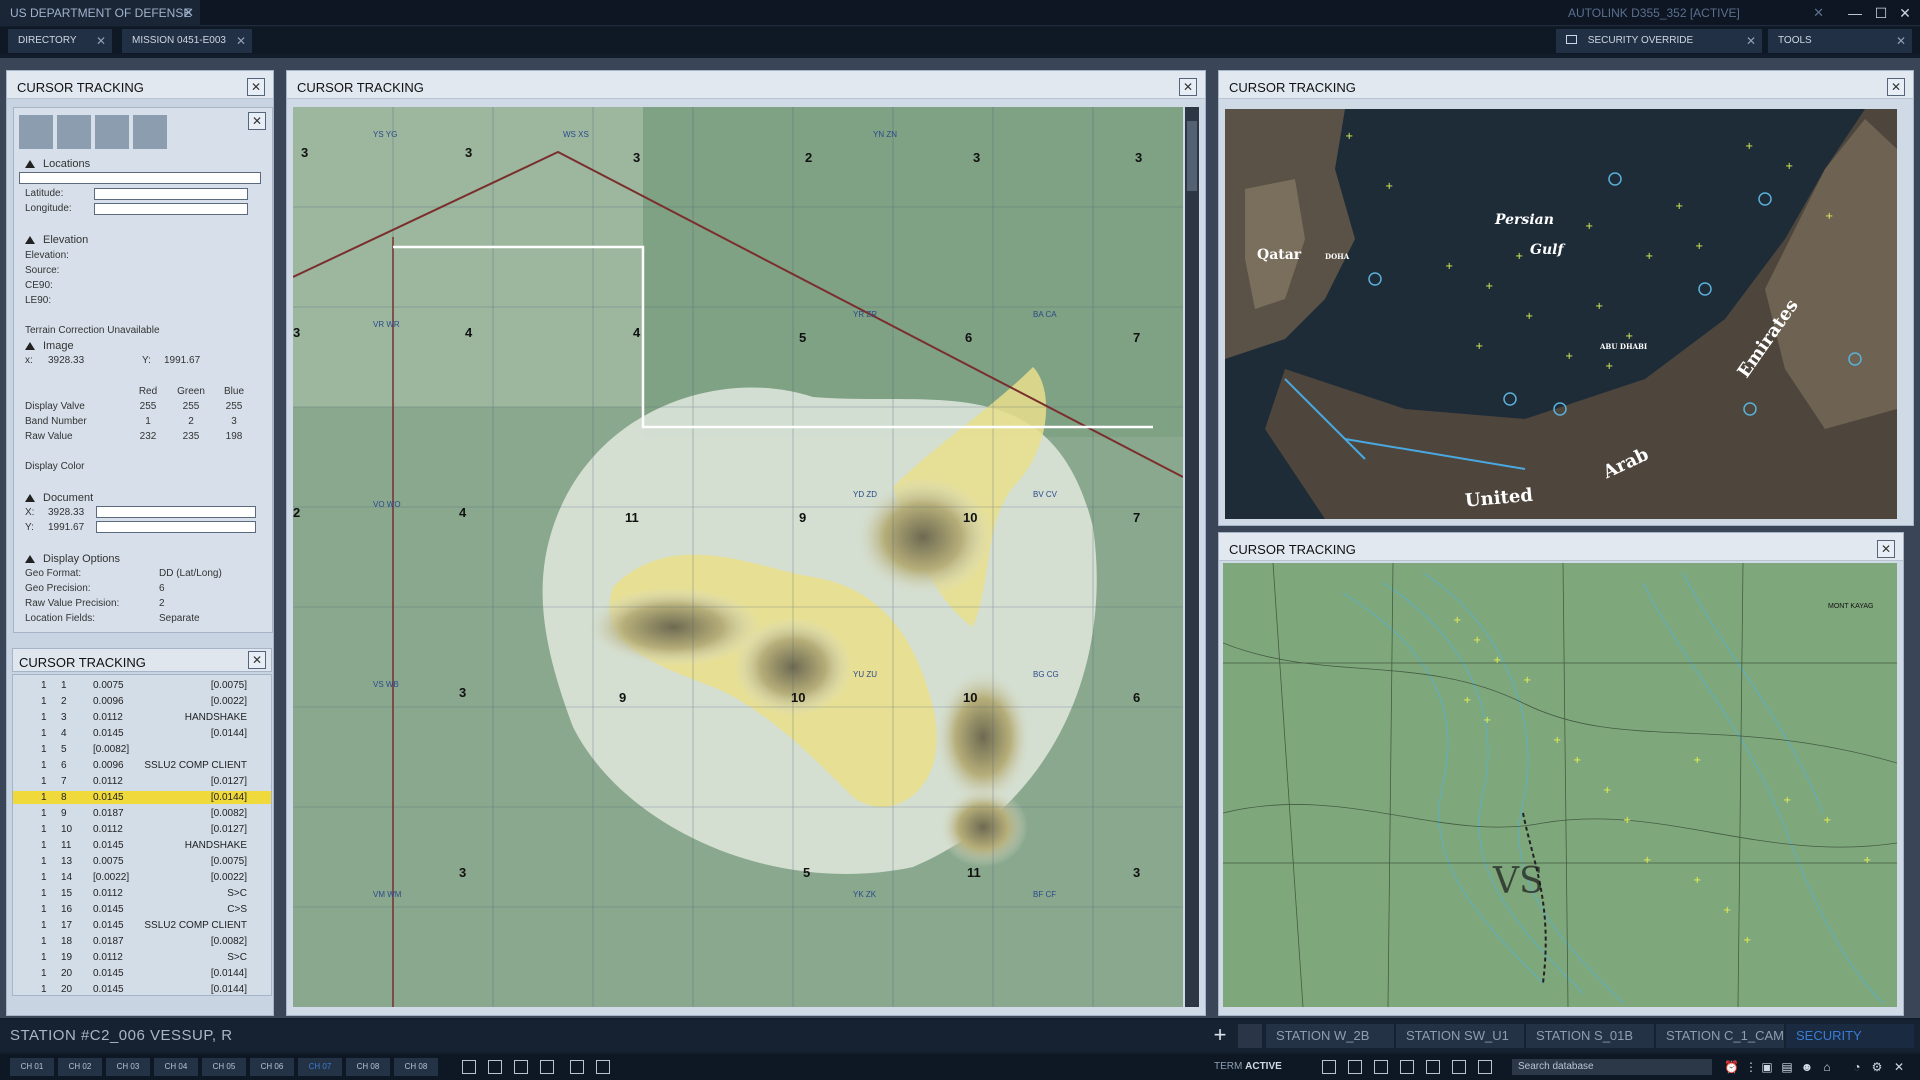 This screenshot has width=1920, height=1080. What do you see at coordinates (1905, 13) in the screenshot?
I see `close-window-icon: ✕` at bounding box center [1905, 13].